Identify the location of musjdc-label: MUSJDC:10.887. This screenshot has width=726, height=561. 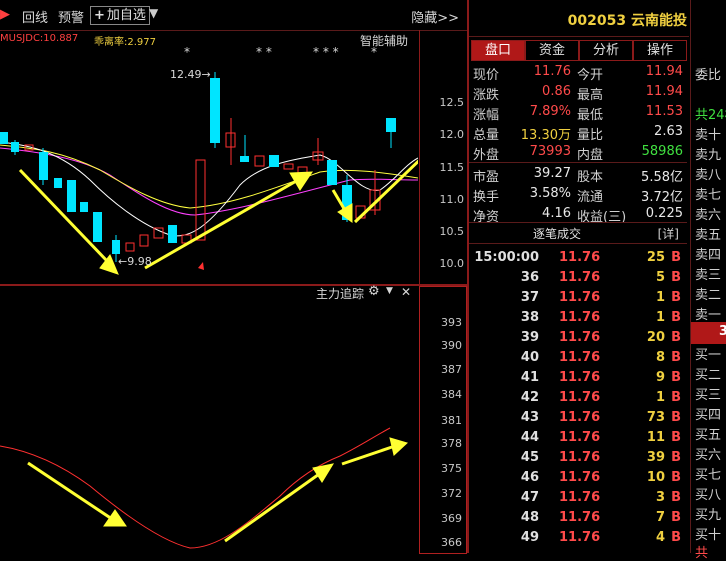
(39, 38).